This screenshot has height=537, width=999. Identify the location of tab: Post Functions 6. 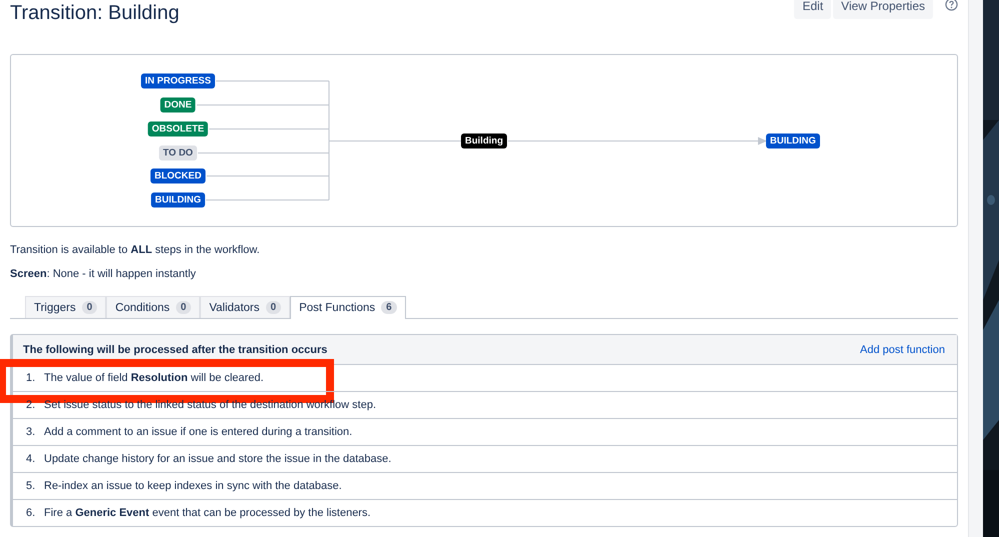
(348, 307).